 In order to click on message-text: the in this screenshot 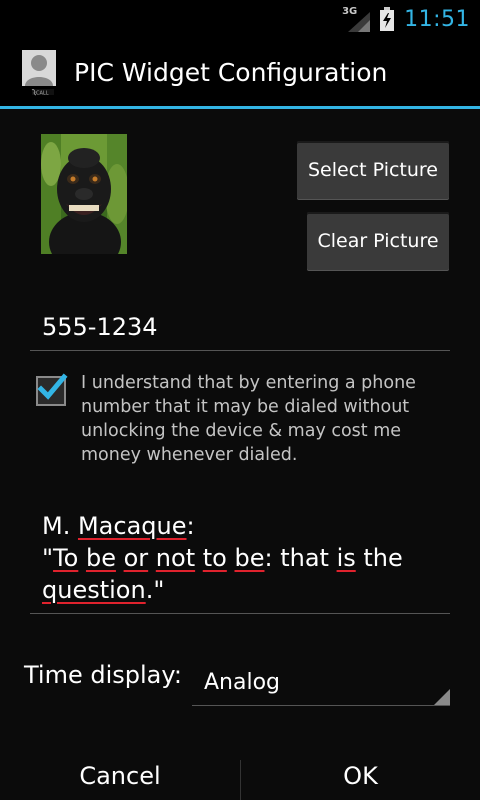, I will do `click(379, 558)`.